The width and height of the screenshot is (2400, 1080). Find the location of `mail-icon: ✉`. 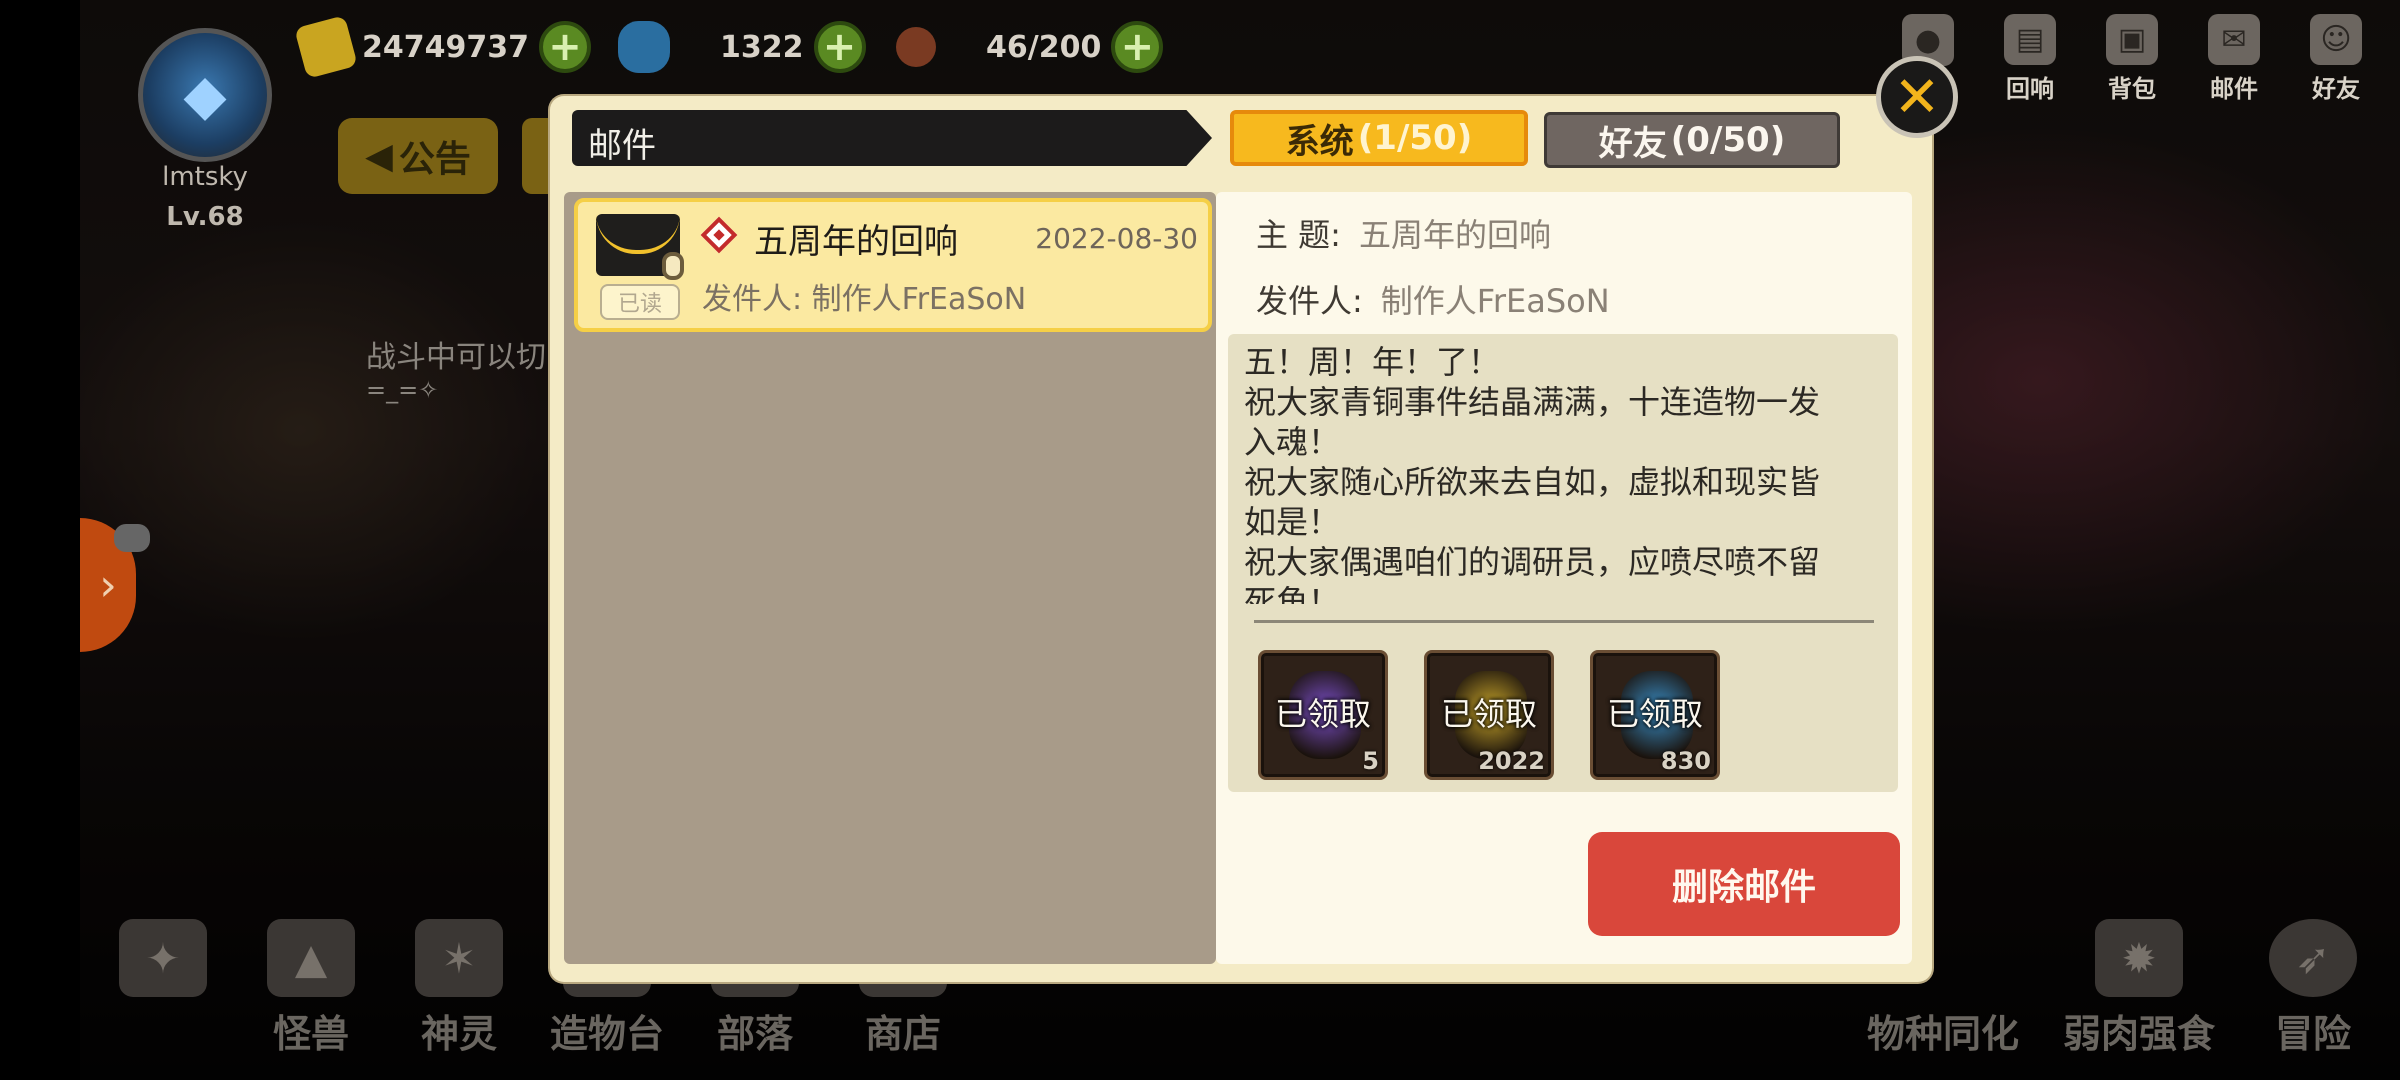

mail-icon: ✉ is located at coordinates (2234, 39).